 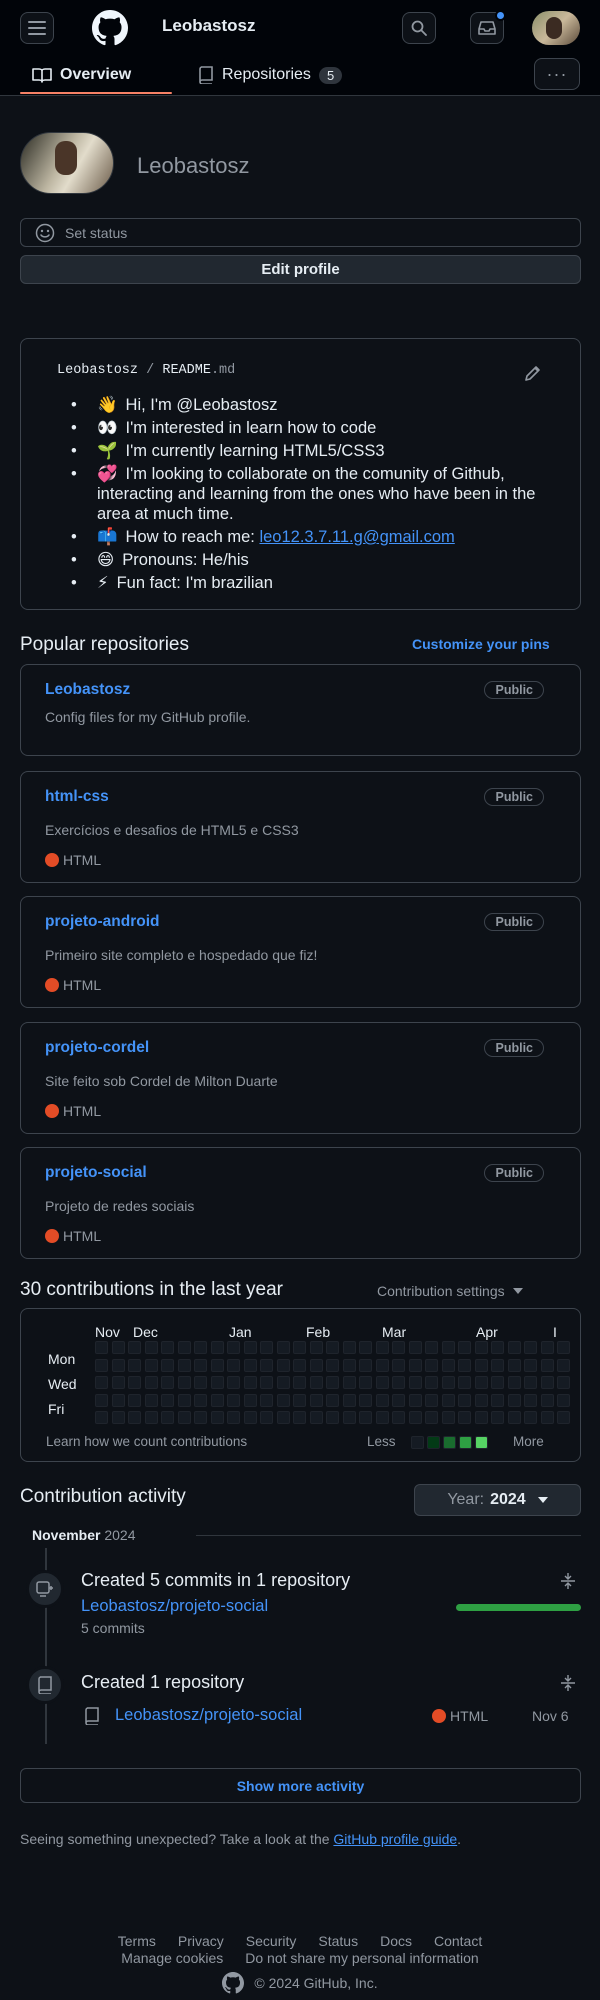 I want to click on menu-button, so click(x=37, y=28).